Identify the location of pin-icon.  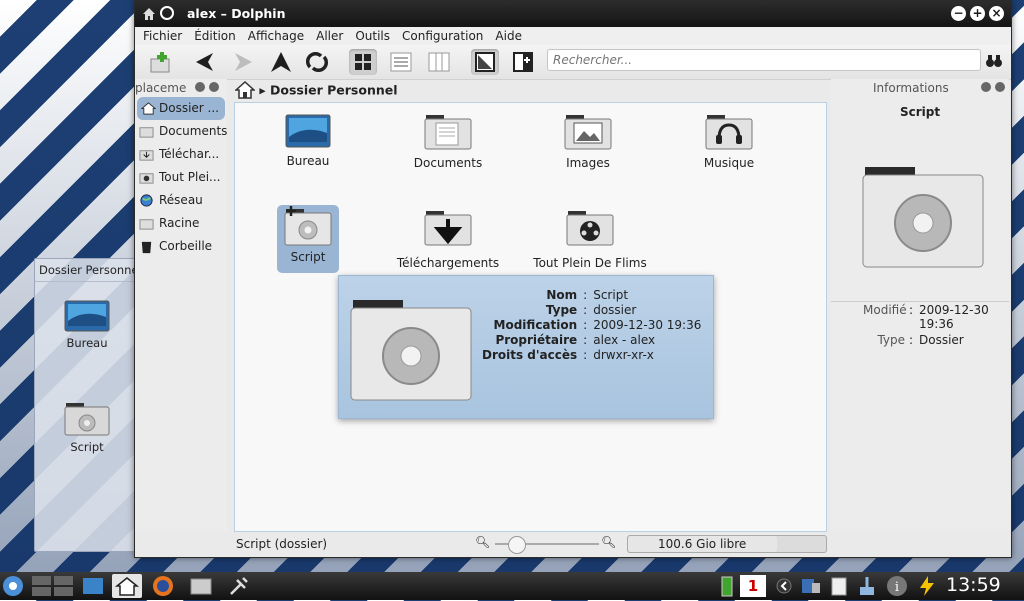
(167, 13).